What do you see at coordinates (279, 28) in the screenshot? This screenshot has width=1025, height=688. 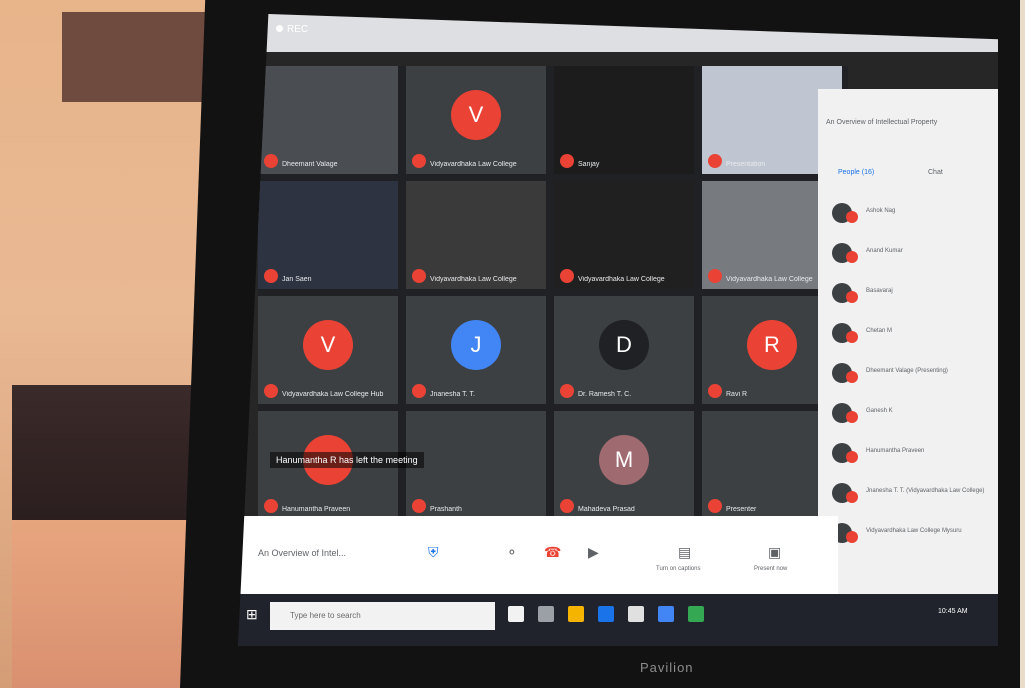 I see `record-icon` at bounding box center [279, 28].